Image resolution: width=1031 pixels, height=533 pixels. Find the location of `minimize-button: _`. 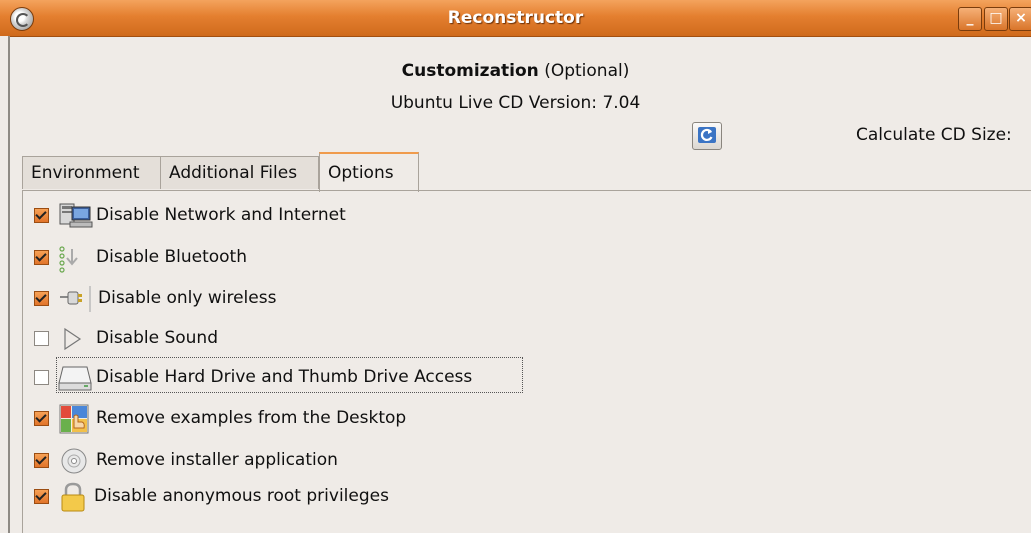

minimize-button: _ is located at coordinates (970, 19).